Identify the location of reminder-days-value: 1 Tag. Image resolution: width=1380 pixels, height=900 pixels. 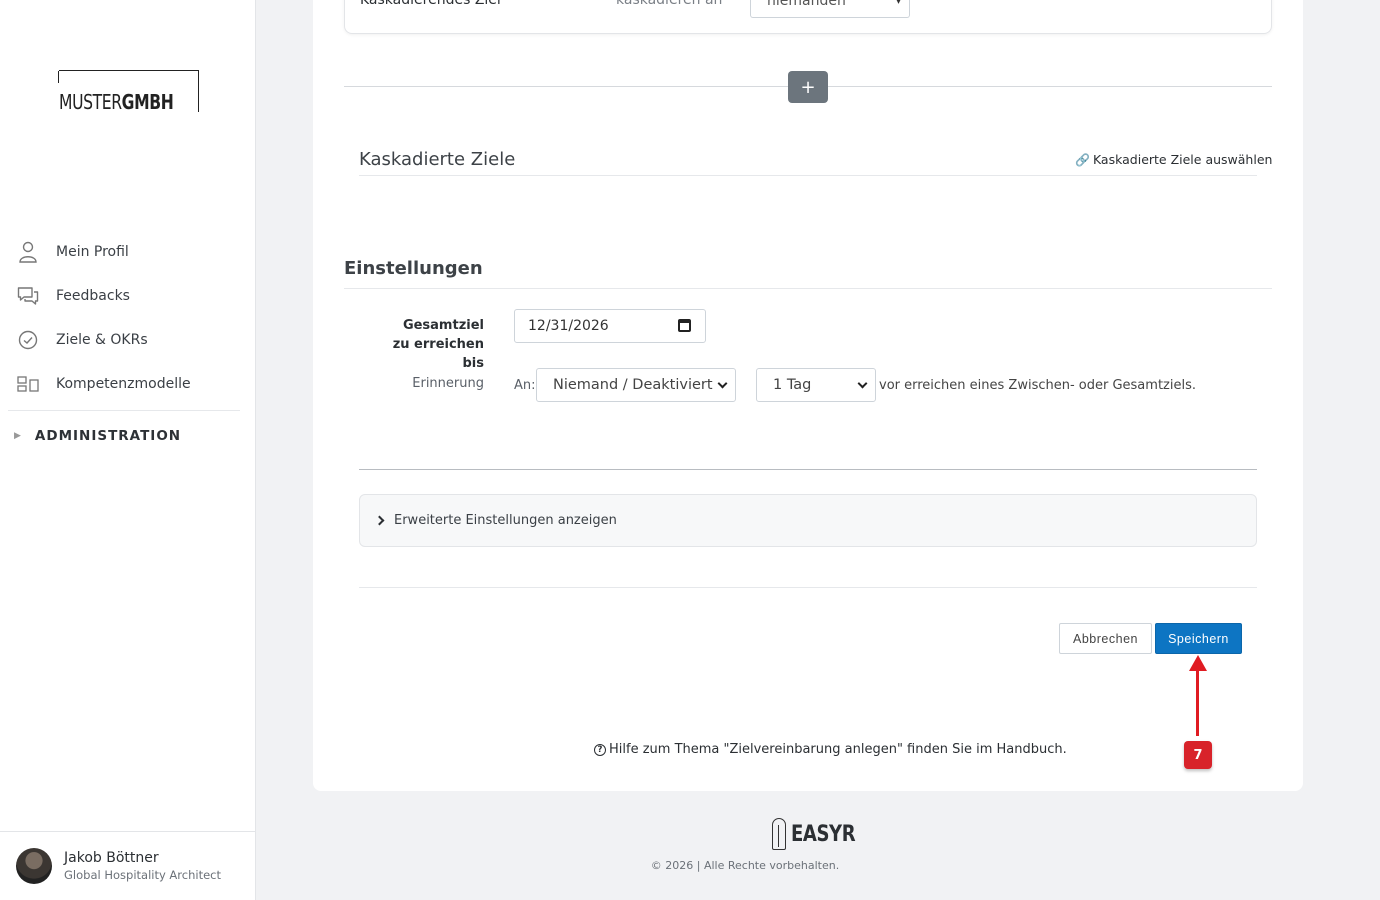
(792, 385).